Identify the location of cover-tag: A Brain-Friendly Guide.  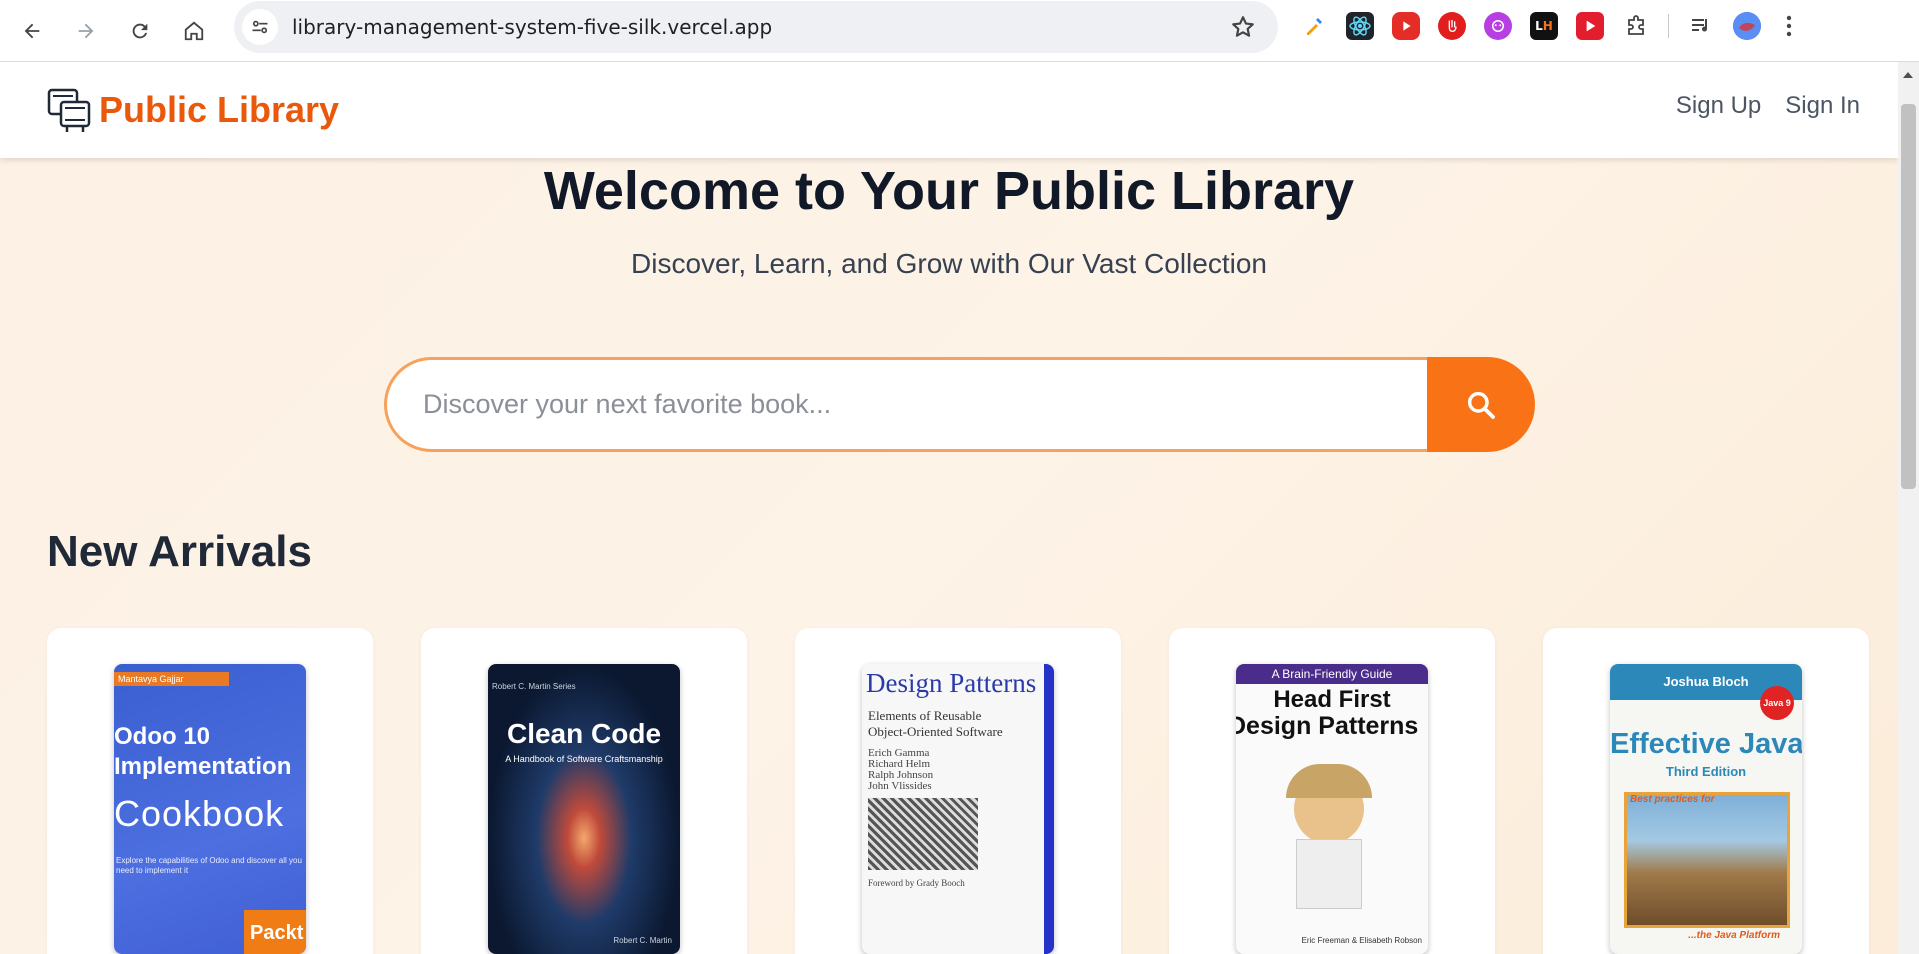
(1332, 674).